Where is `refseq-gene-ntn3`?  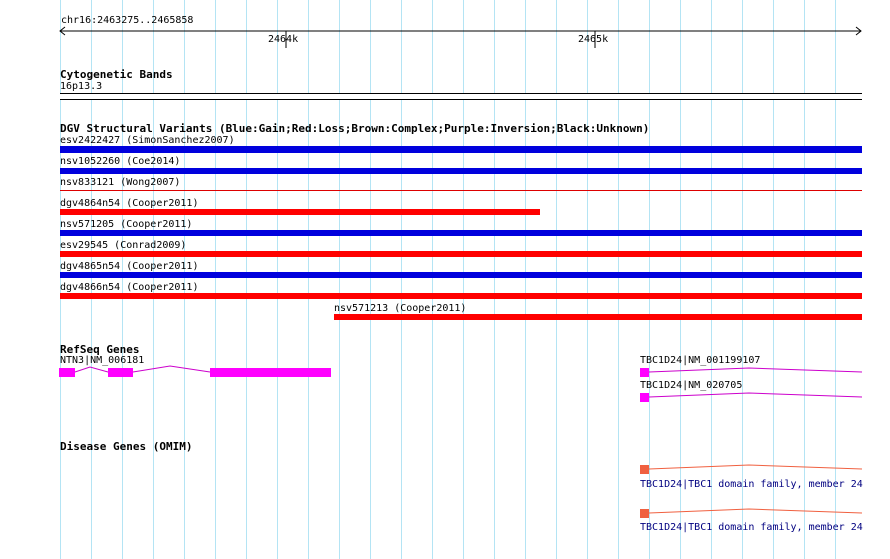
refseq-gene-ntn3 is located at coordinates (196, 371).